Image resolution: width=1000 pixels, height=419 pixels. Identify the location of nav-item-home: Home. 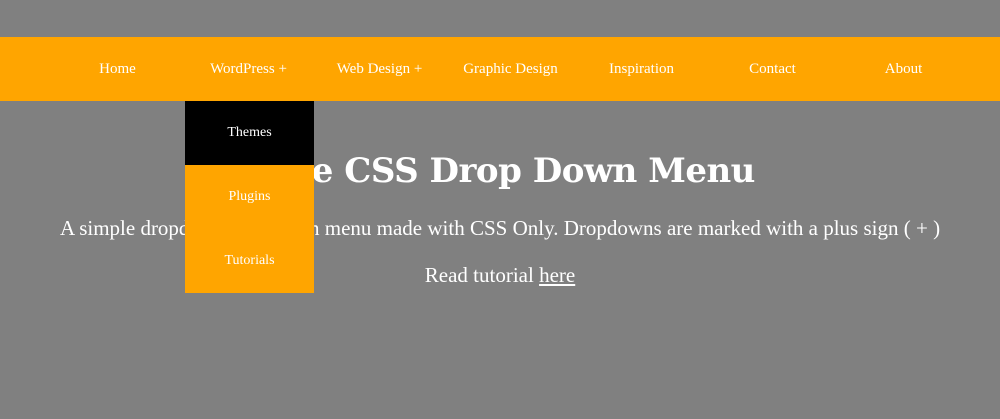
(117, 69).